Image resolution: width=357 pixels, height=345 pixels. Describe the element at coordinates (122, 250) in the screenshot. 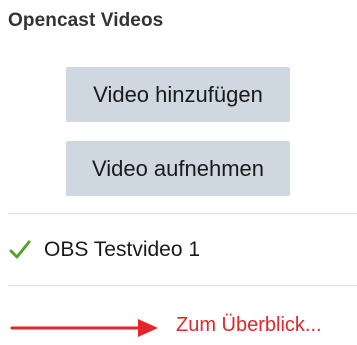

I see `video-title: OBS Testvideo 1` at that location.